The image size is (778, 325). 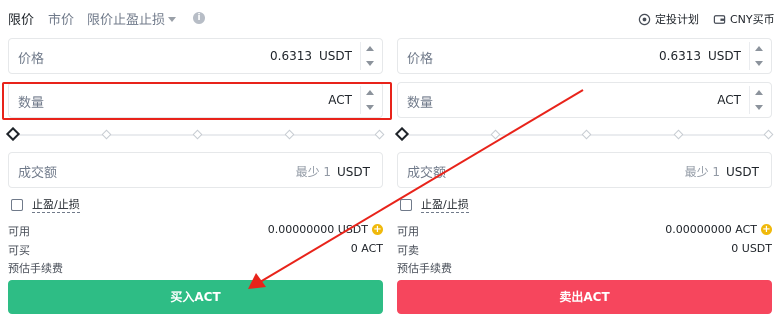 What do you see at coordinates (38, 173) in the screenshot?
I see `buy-total-label: 成交额` at bounding box center [38, 173].